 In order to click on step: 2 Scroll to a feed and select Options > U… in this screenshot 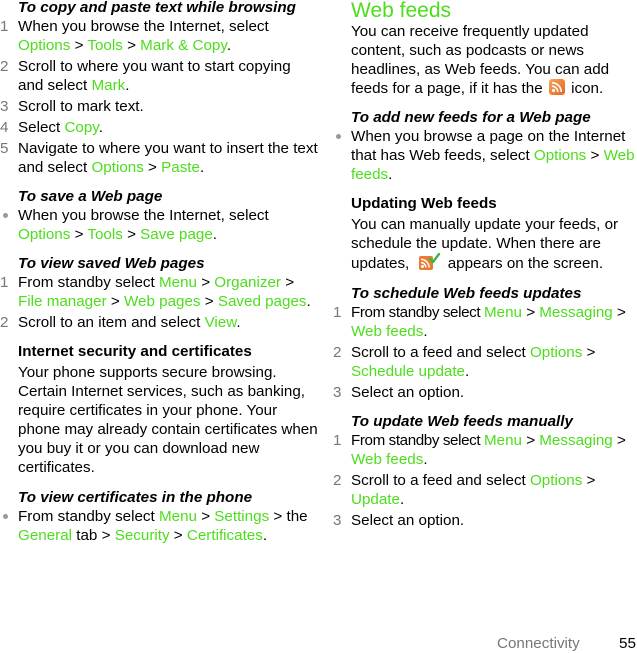, I will do `click(485, 490)`.